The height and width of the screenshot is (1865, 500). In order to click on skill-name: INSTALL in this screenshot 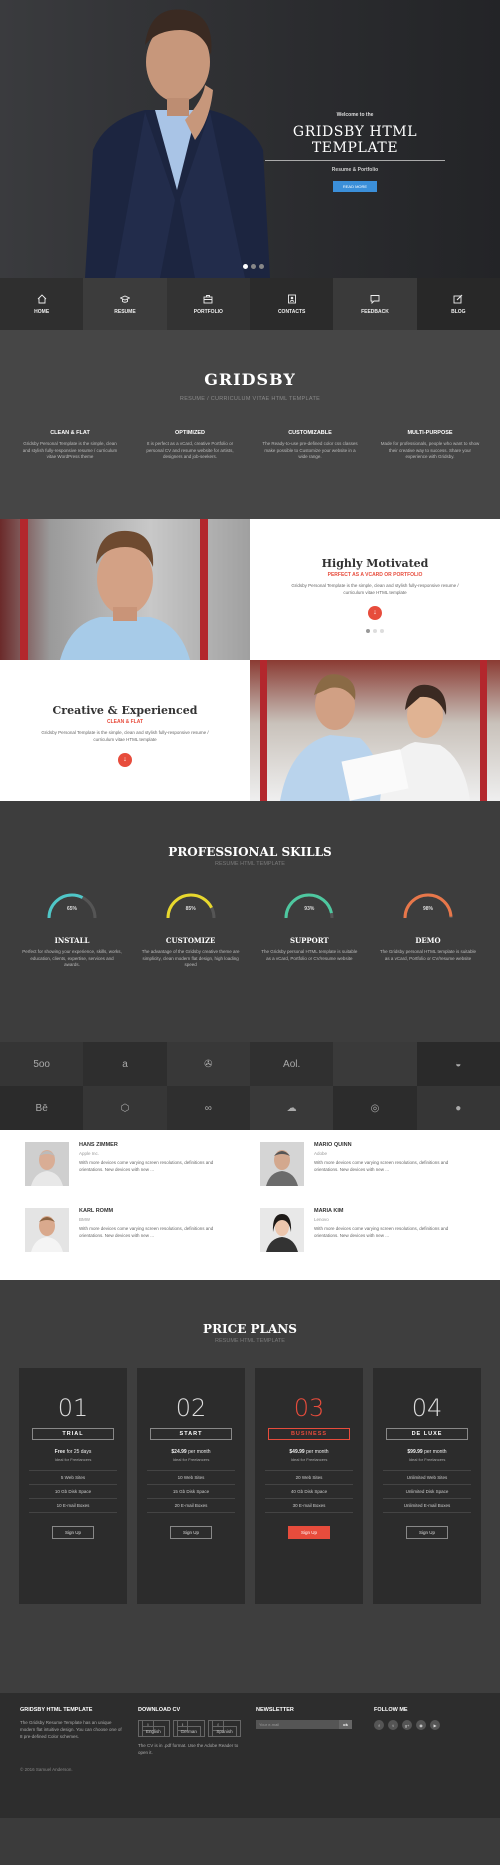, I will do `click(72, 940)`.